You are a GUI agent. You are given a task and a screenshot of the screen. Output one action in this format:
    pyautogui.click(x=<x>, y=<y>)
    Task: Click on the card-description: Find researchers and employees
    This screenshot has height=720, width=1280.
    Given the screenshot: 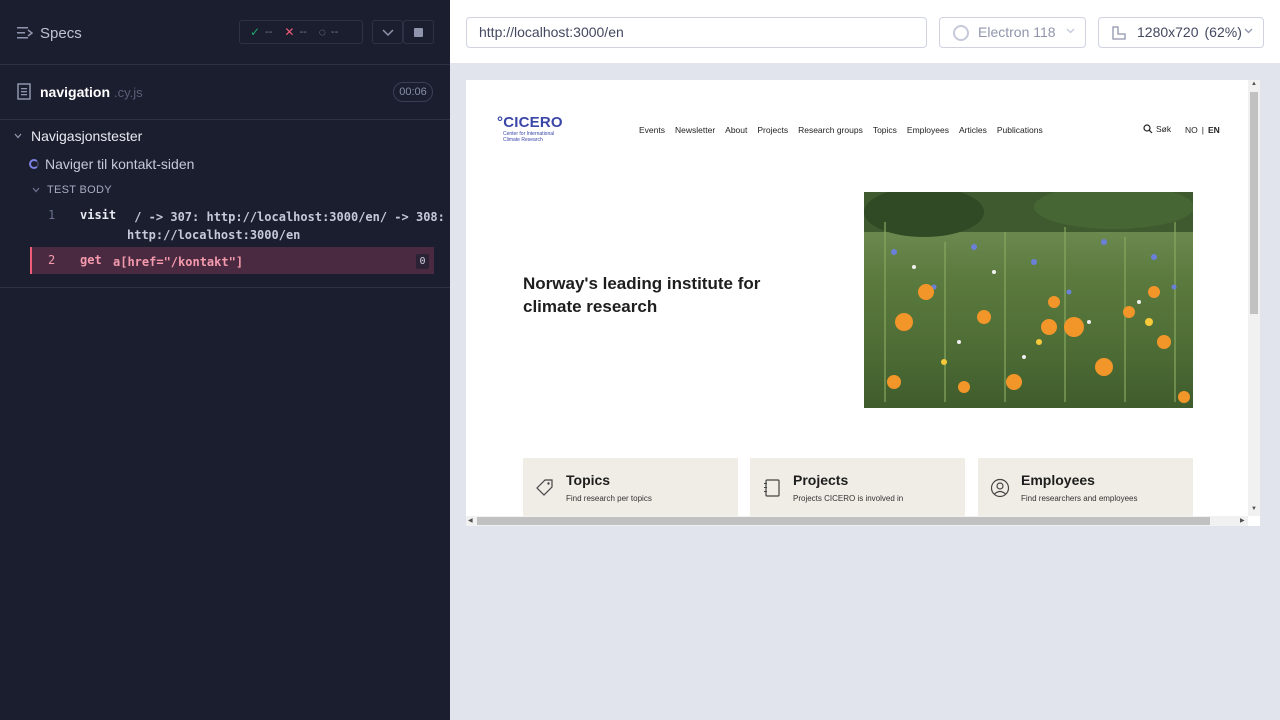 What is the action you would take?
    pyautogui.click(x=1079, y=498)
    